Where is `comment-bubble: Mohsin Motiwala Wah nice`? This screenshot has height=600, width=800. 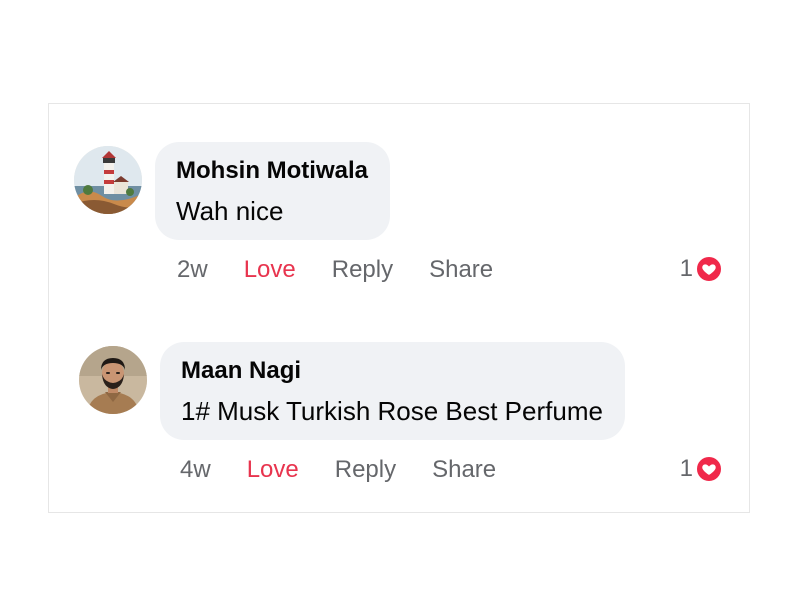 comment-bubble: Mohsin Motiwala Wah nice is located at coordinates (272, 191).